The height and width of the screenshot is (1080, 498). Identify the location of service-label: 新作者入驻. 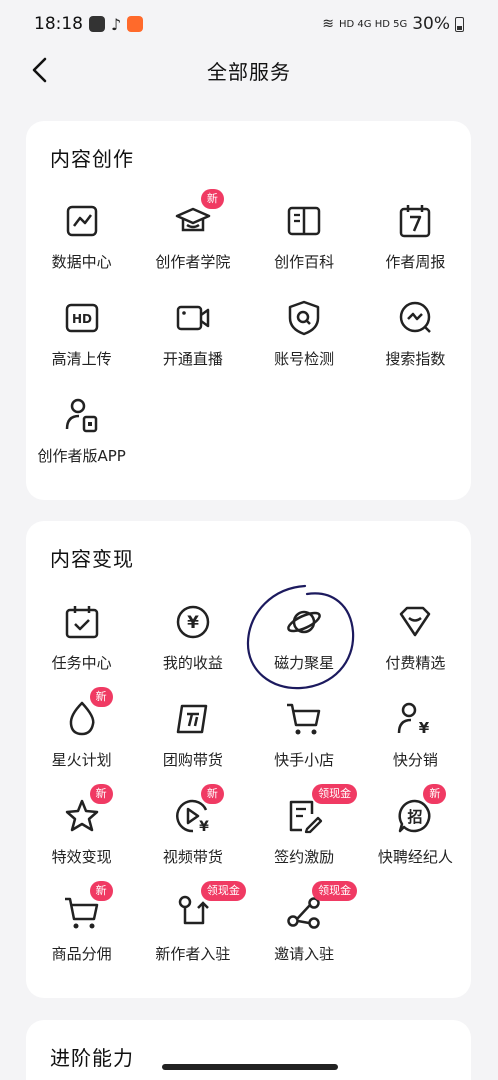
(193, 954).